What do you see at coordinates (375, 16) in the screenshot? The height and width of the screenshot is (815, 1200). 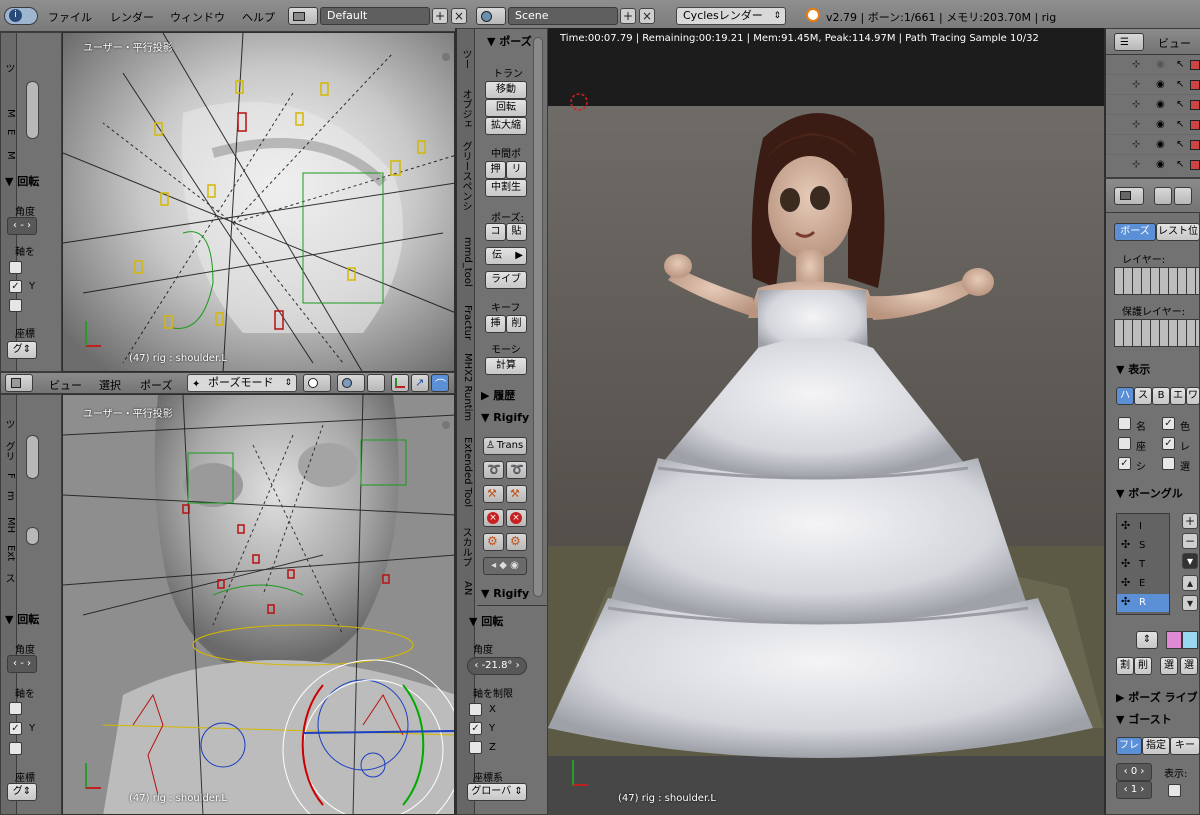 I see `layout-name-field: Default` at bounding box center [375, 16].